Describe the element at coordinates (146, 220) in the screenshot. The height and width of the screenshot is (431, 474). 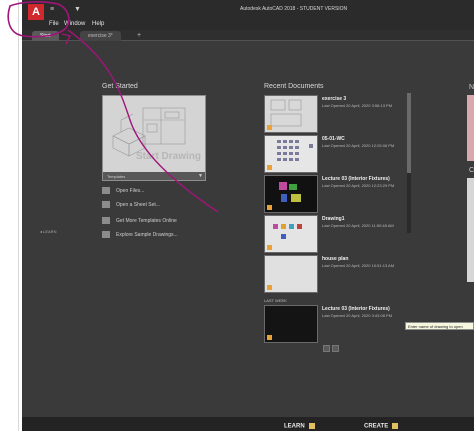
I see `get-templates-label: Get More Templates Online` at that location.